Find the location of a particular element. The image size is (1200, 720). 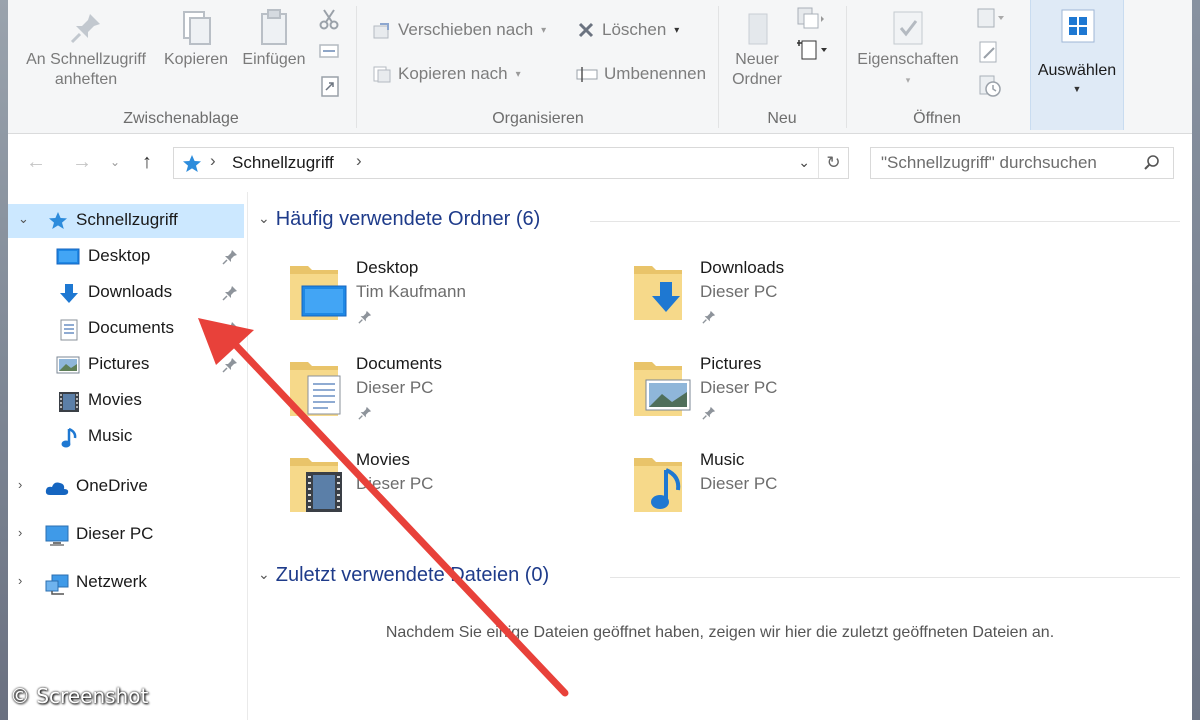

refresh-icon: ↻ is located at coordinates (833, 163).